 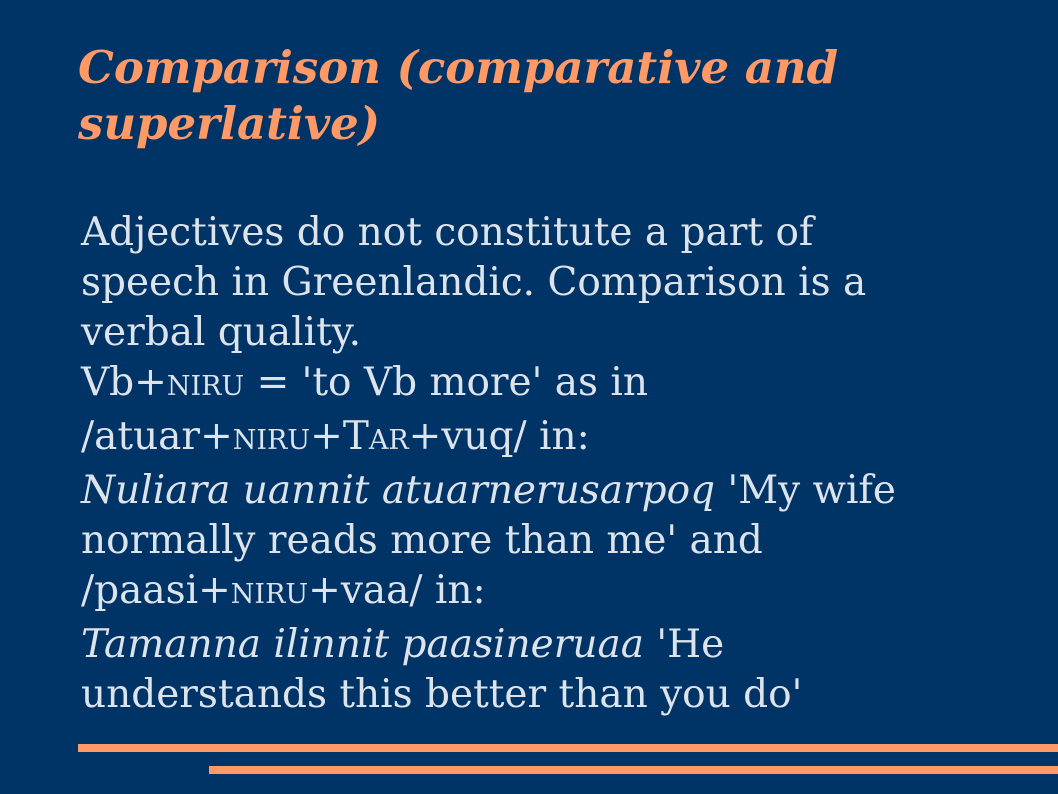 I want to click on text-t: +T, so click(x=339, y=436).